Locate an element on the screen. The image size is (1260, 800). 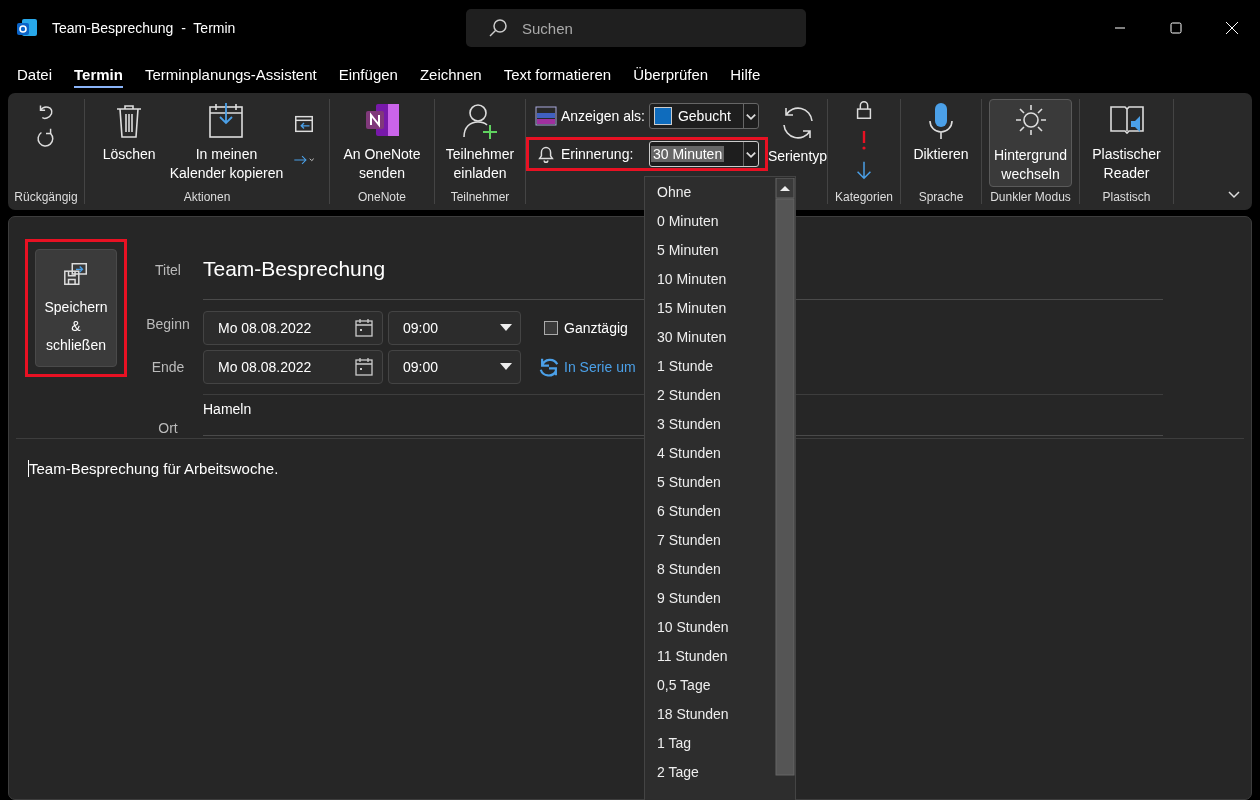
dropdown-option: 2 Tage is located at coordinates (710, 771).